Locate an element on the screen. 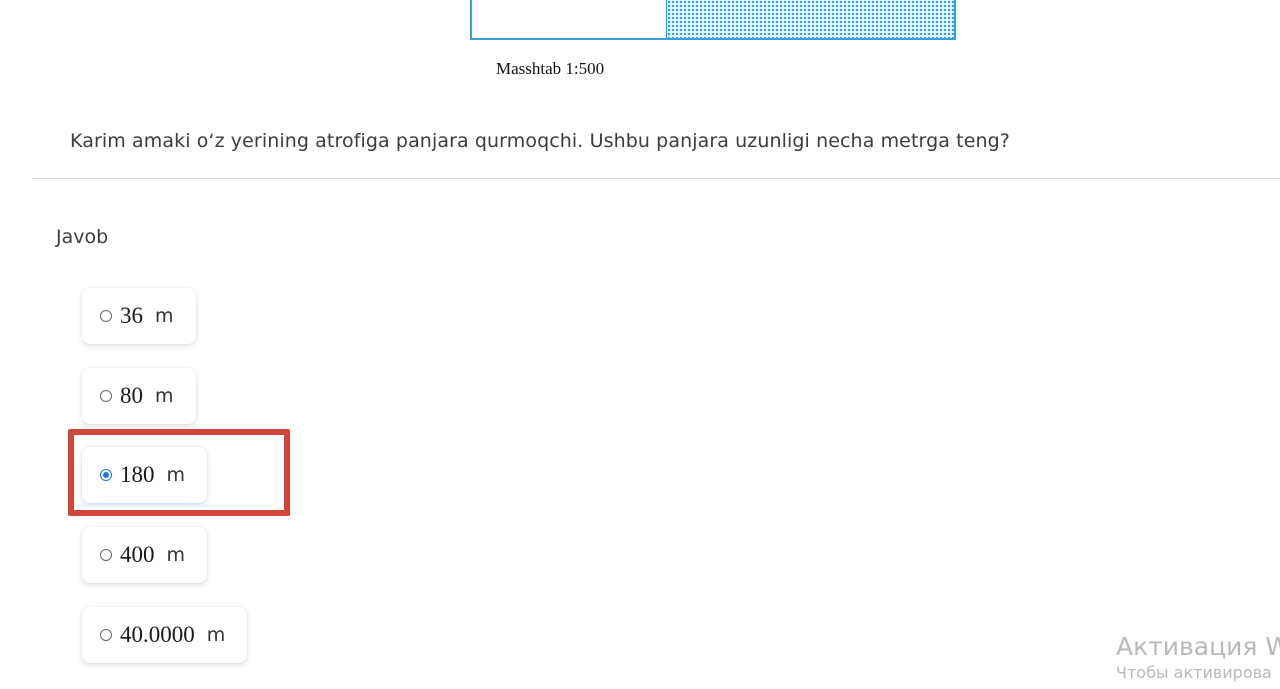  answer-option-36: 36 m is located at coordinates (139, 316).